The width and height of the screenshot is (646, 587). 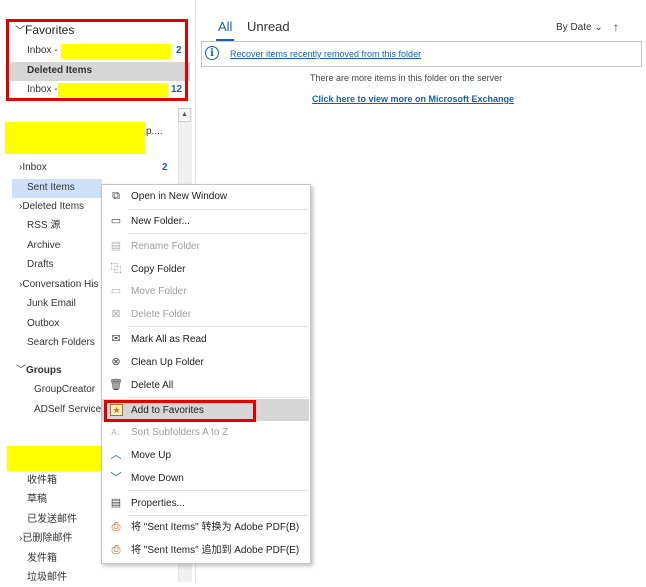 What do you see at coordinates (165, 167) in the screenshot?
I see `unread-count: 2` at bounding box center [165, 167].